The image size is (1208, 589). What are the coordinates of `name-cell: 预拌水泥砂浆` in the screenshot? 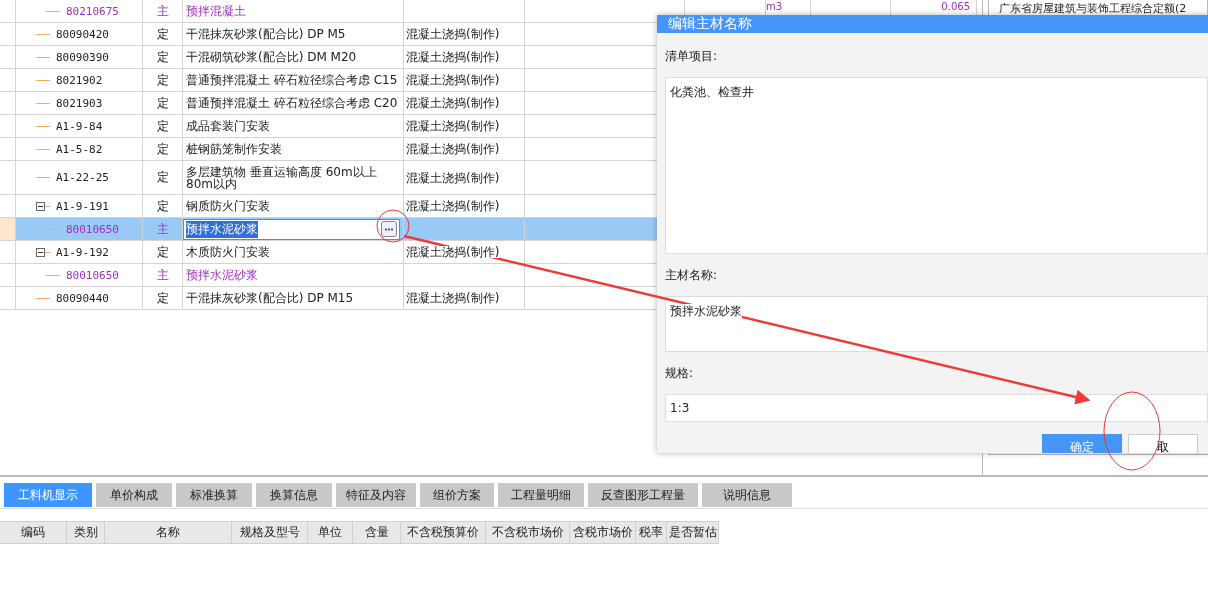 It's located at (222, 275).